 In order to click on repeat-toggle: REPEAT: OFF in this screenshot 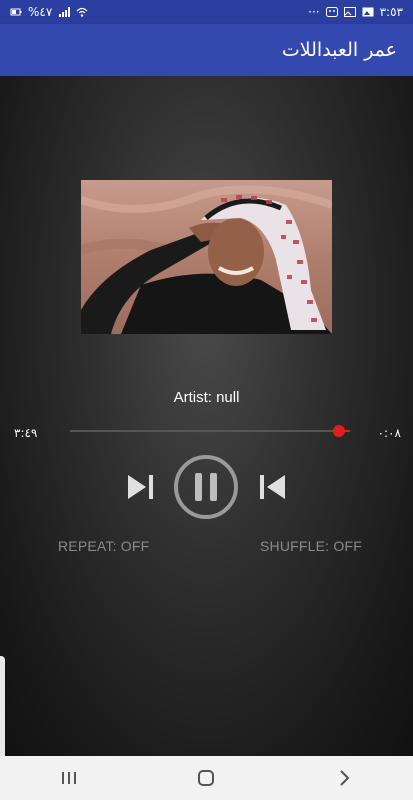, I will do `click(103, 546)`.